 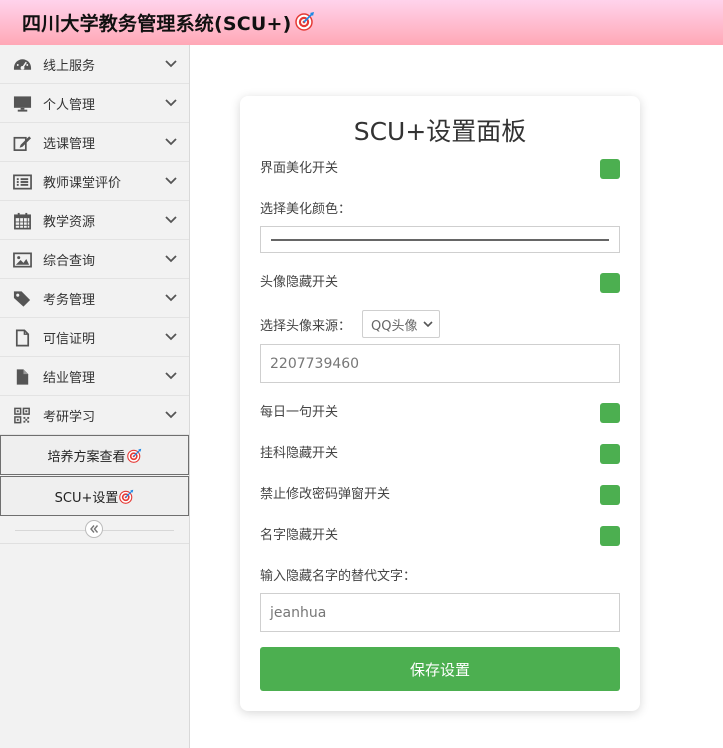 I want to click on file-icon, so click(x=22, y=338).